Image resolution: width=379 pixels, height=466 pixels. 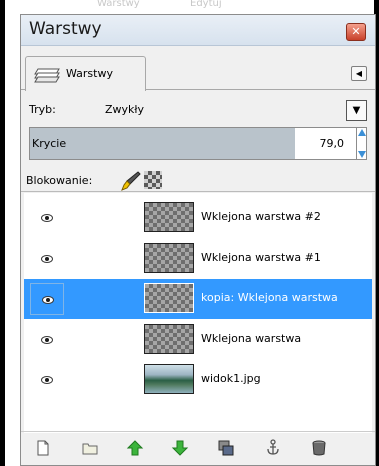 I want to click on layer-row: Wklejona warstwa #1, so click(x=198, y=259).